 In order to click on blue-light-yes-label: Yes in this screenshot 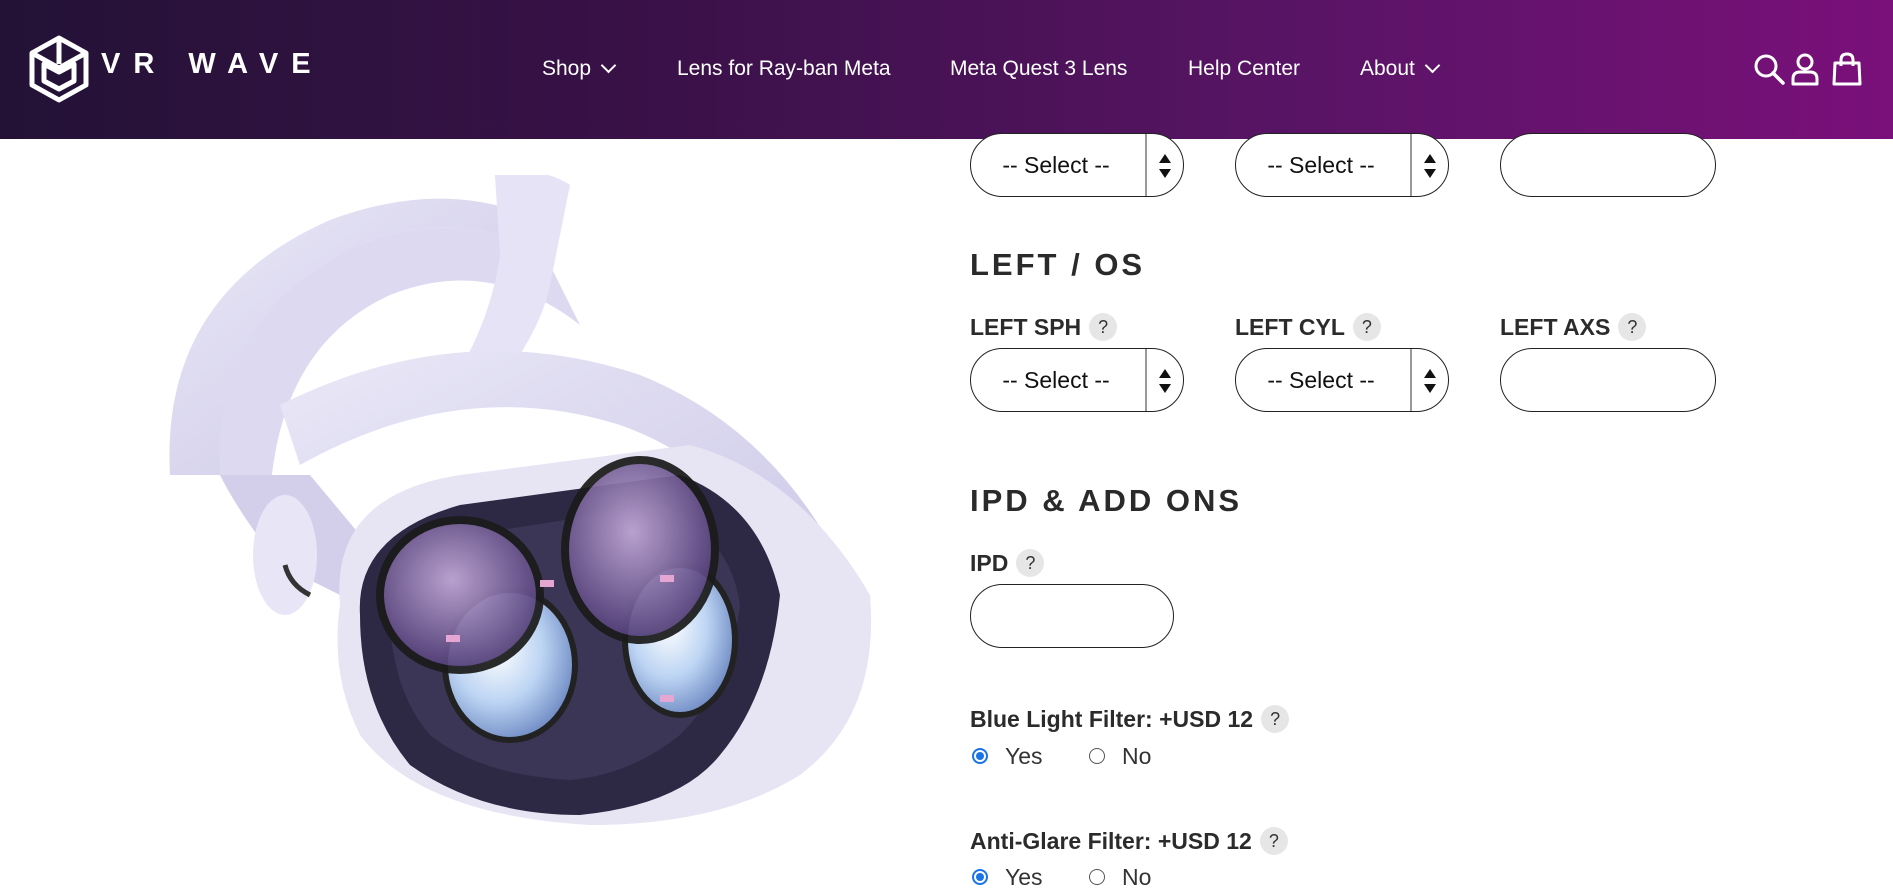, I will do `click(1024, 756)`.